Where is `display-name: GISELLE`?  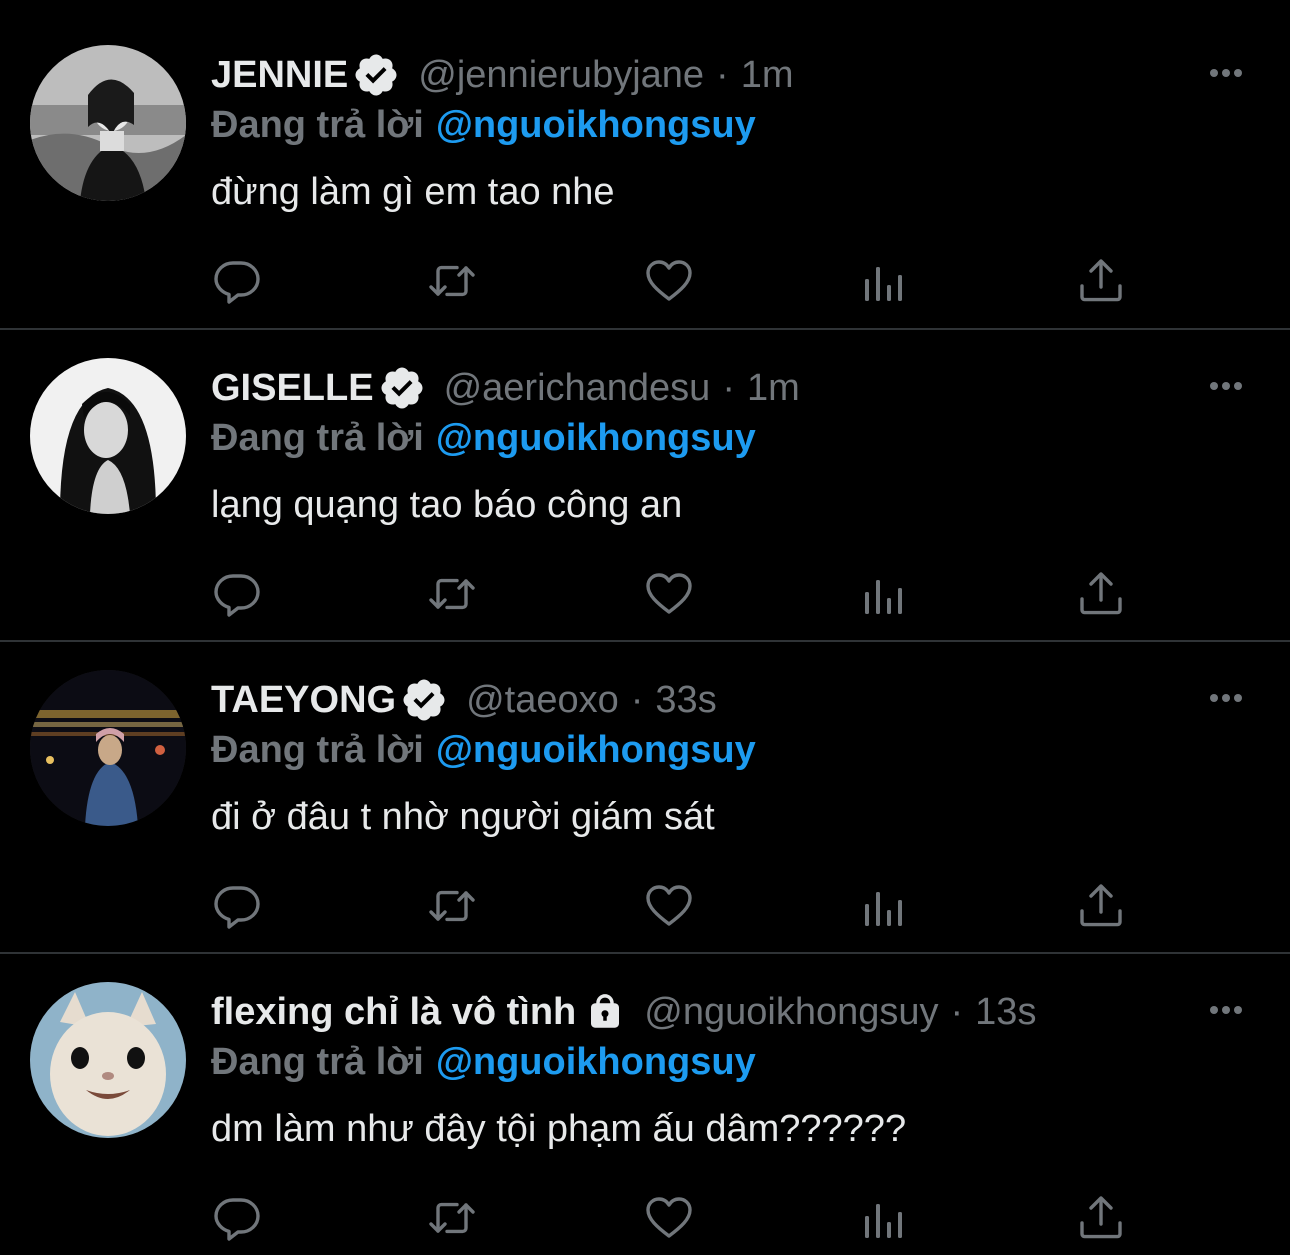
display-name: GISELLE is located at coordinates (292, 388).